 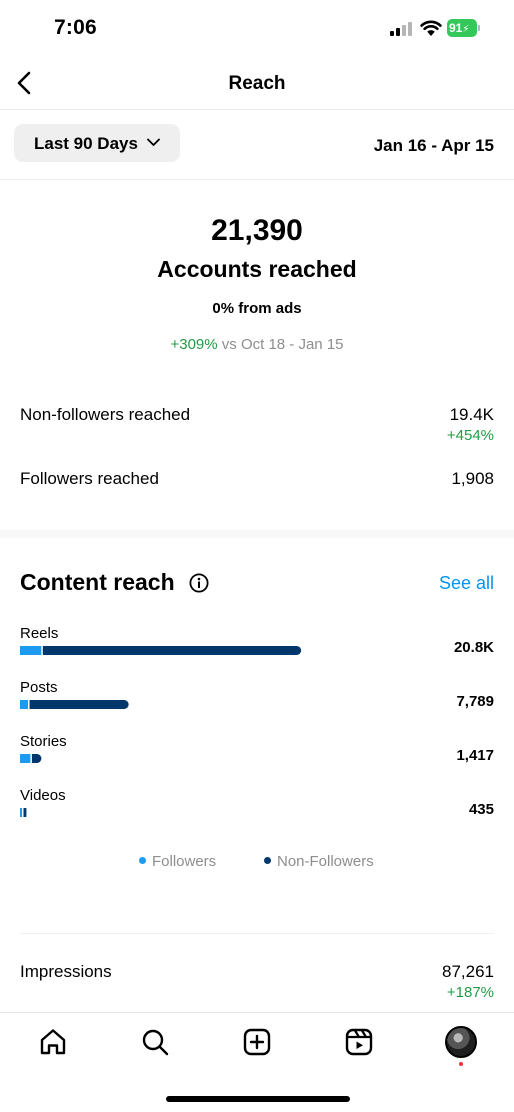 What do you see at coordinates (359, 1042) in the screenshot?
I see `reels-icon` at bounding box center [359, 1042].